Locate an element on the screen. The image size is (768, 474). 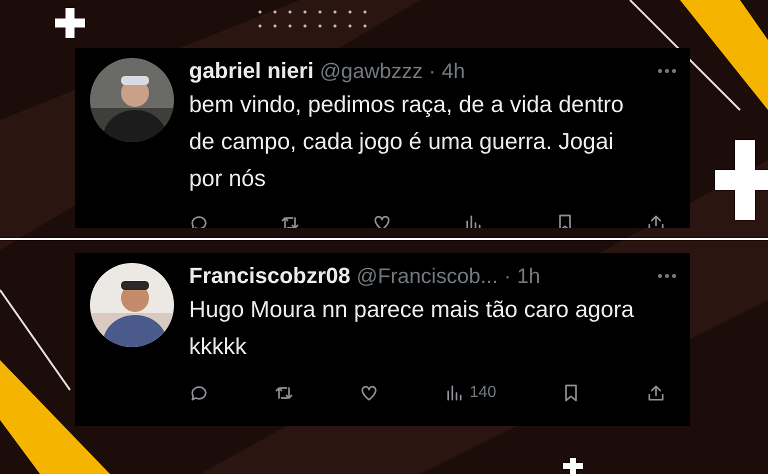
user-handle: @gawbzzz is located at coordinates (371, 72).